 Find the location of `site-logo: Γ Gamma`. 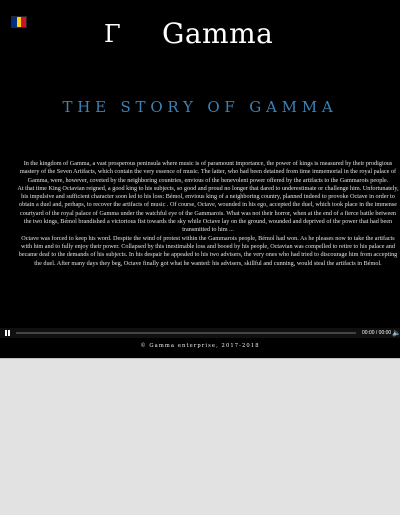

site-logo: Γ Gamma is located at coordinates (188, 34).